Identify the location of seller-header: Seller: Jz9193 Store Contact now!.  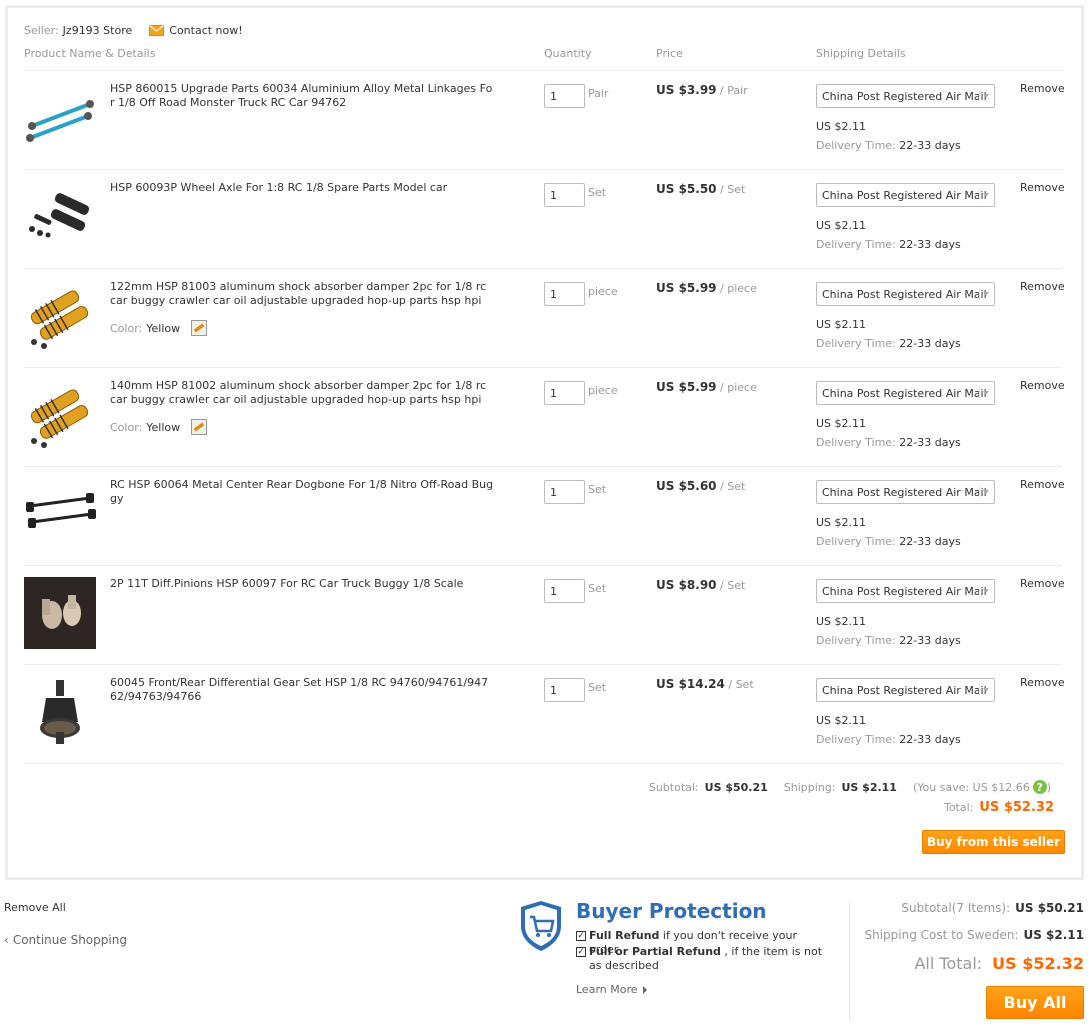
(133, 30).